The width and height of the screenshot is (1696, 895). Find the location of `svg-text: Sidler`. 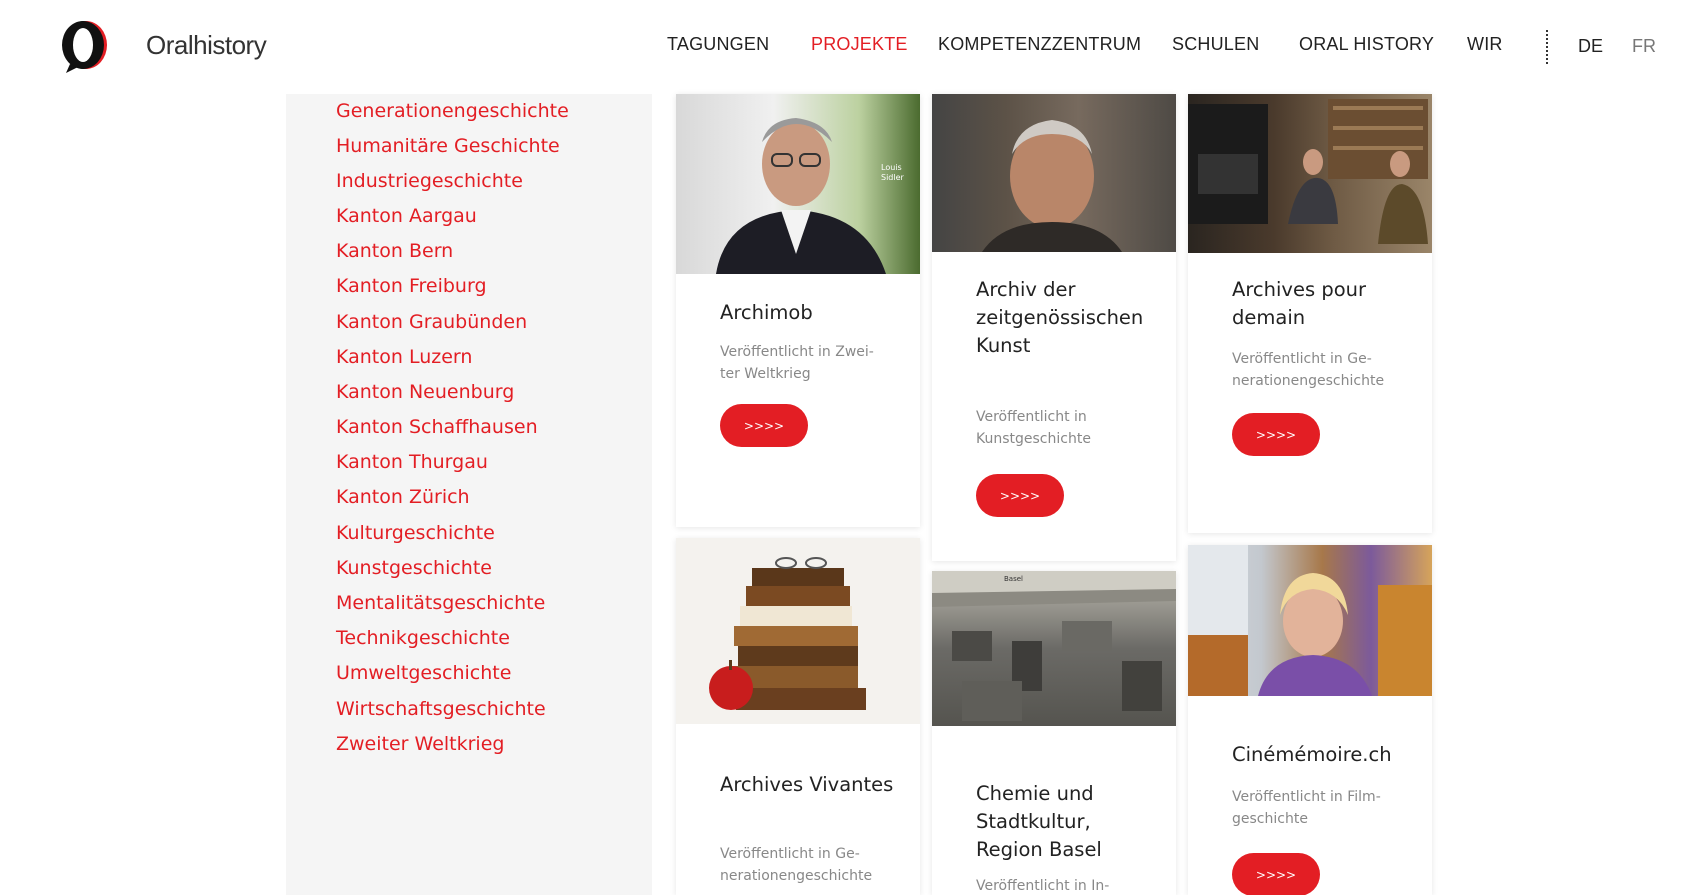

svg-text: Sidler is located at coordinates (893, 177).